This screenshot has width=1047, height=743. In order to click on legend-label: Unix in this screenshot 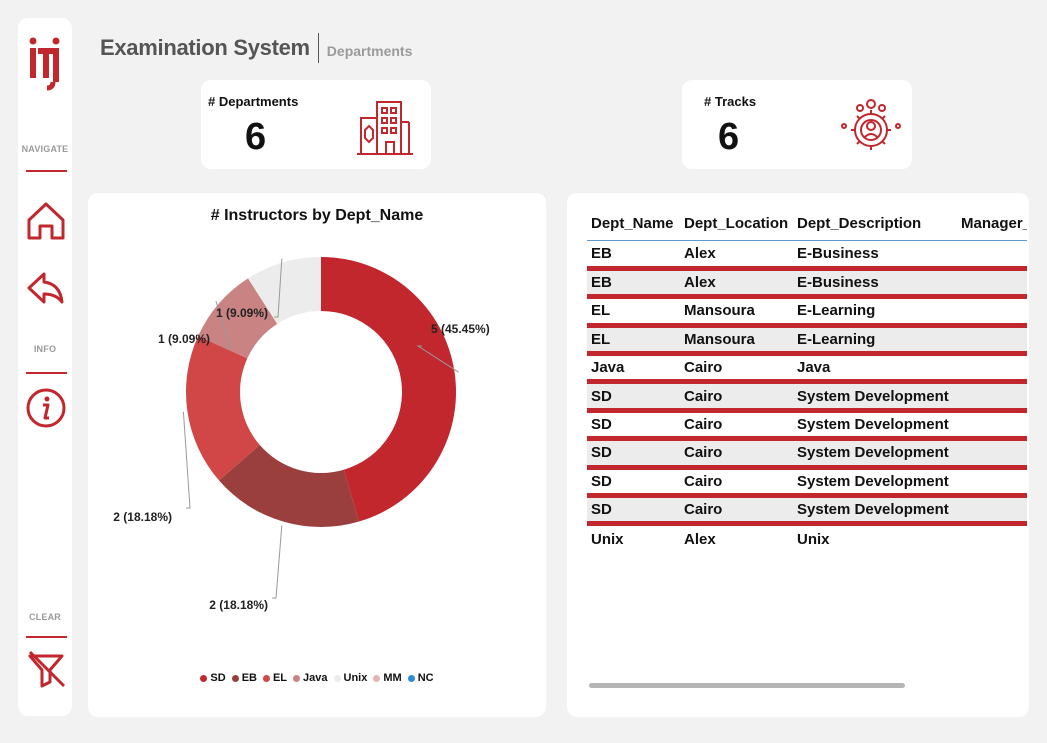, I will do `click(355, 678)`.